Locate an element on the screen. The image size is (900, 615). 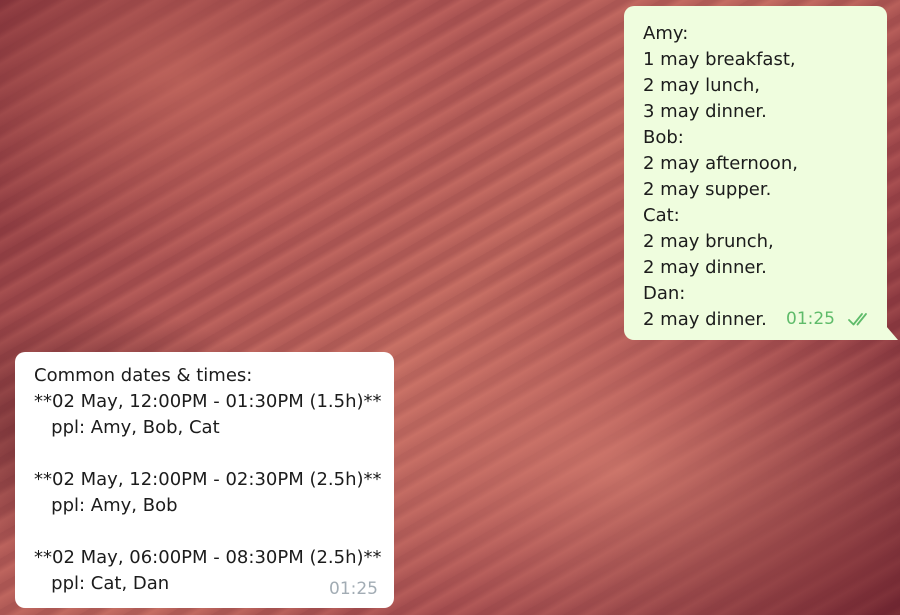
message-line: Common dates & times: is located at coordinates (143, 375).